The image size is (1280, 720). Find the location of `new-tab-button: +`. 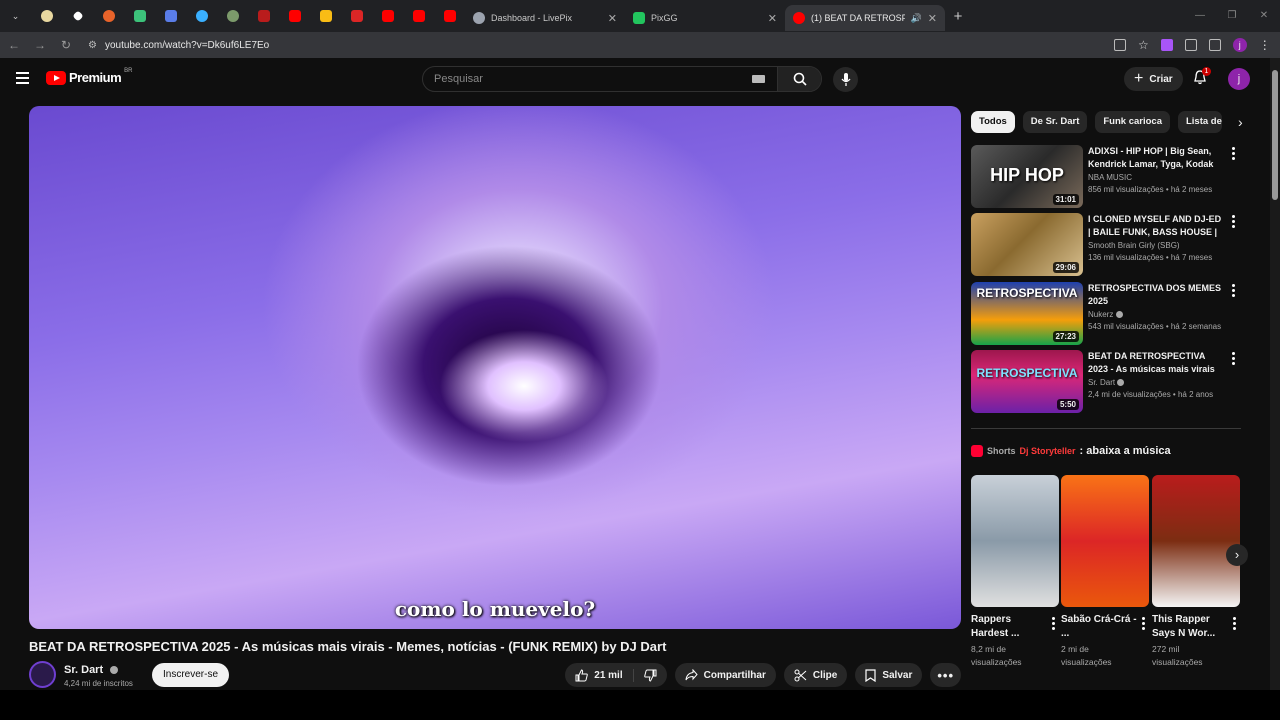

new-tab-button: + is located at coordinates (958, 16).